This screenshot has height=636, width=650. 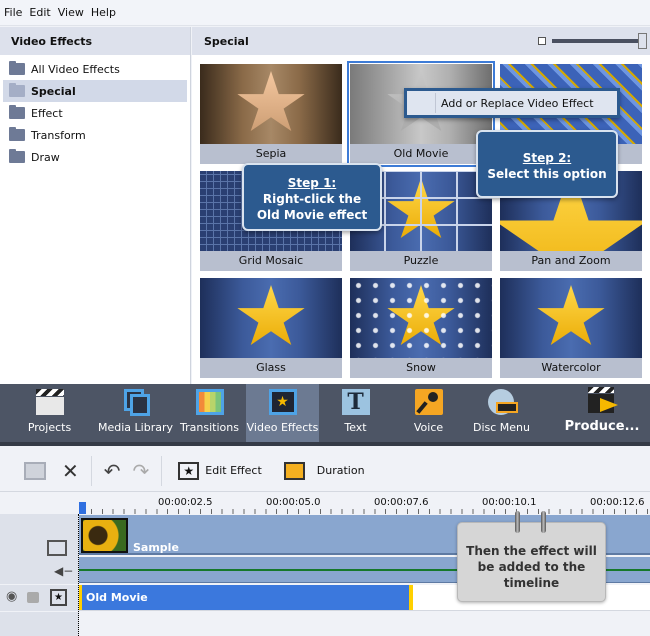 What do you see at coordinates (512, 103) in the screenshot?
I see `menu-item-add-or-replace-video-effect: Add or Replace Video Effect` at bounding box center [512, 103].